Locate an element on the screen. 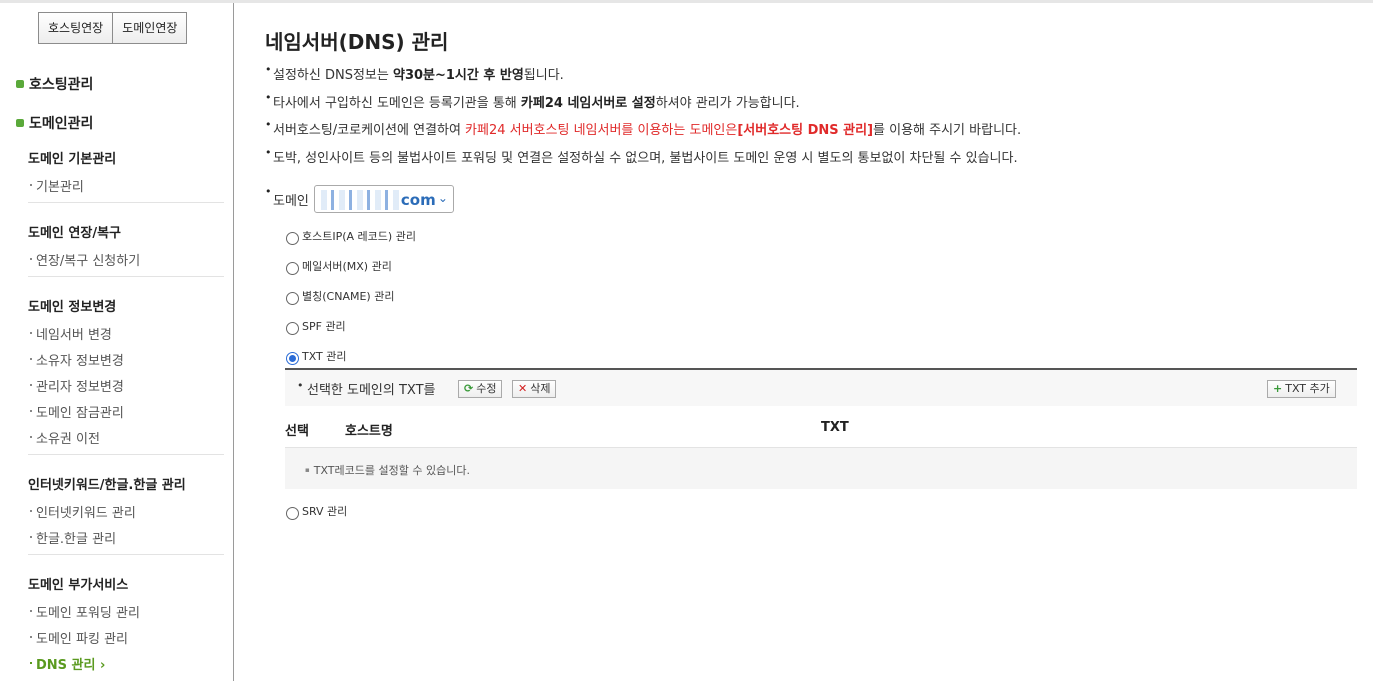 The image size is (1373, 681). delete-button: ✕ 삭제 is located at coordinates (534, 389).